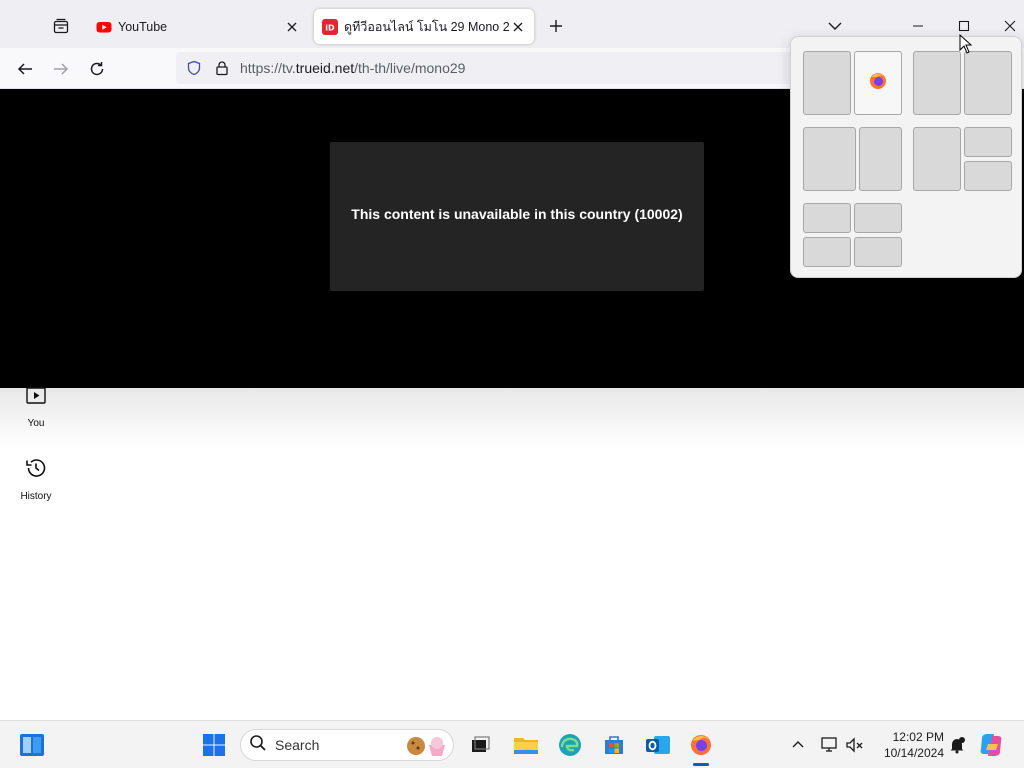 This screenshot has width=1024, height=768. Describe the element at coordinates (957, 745) in the screenshot. I see `notification-bell-icon` at that location.